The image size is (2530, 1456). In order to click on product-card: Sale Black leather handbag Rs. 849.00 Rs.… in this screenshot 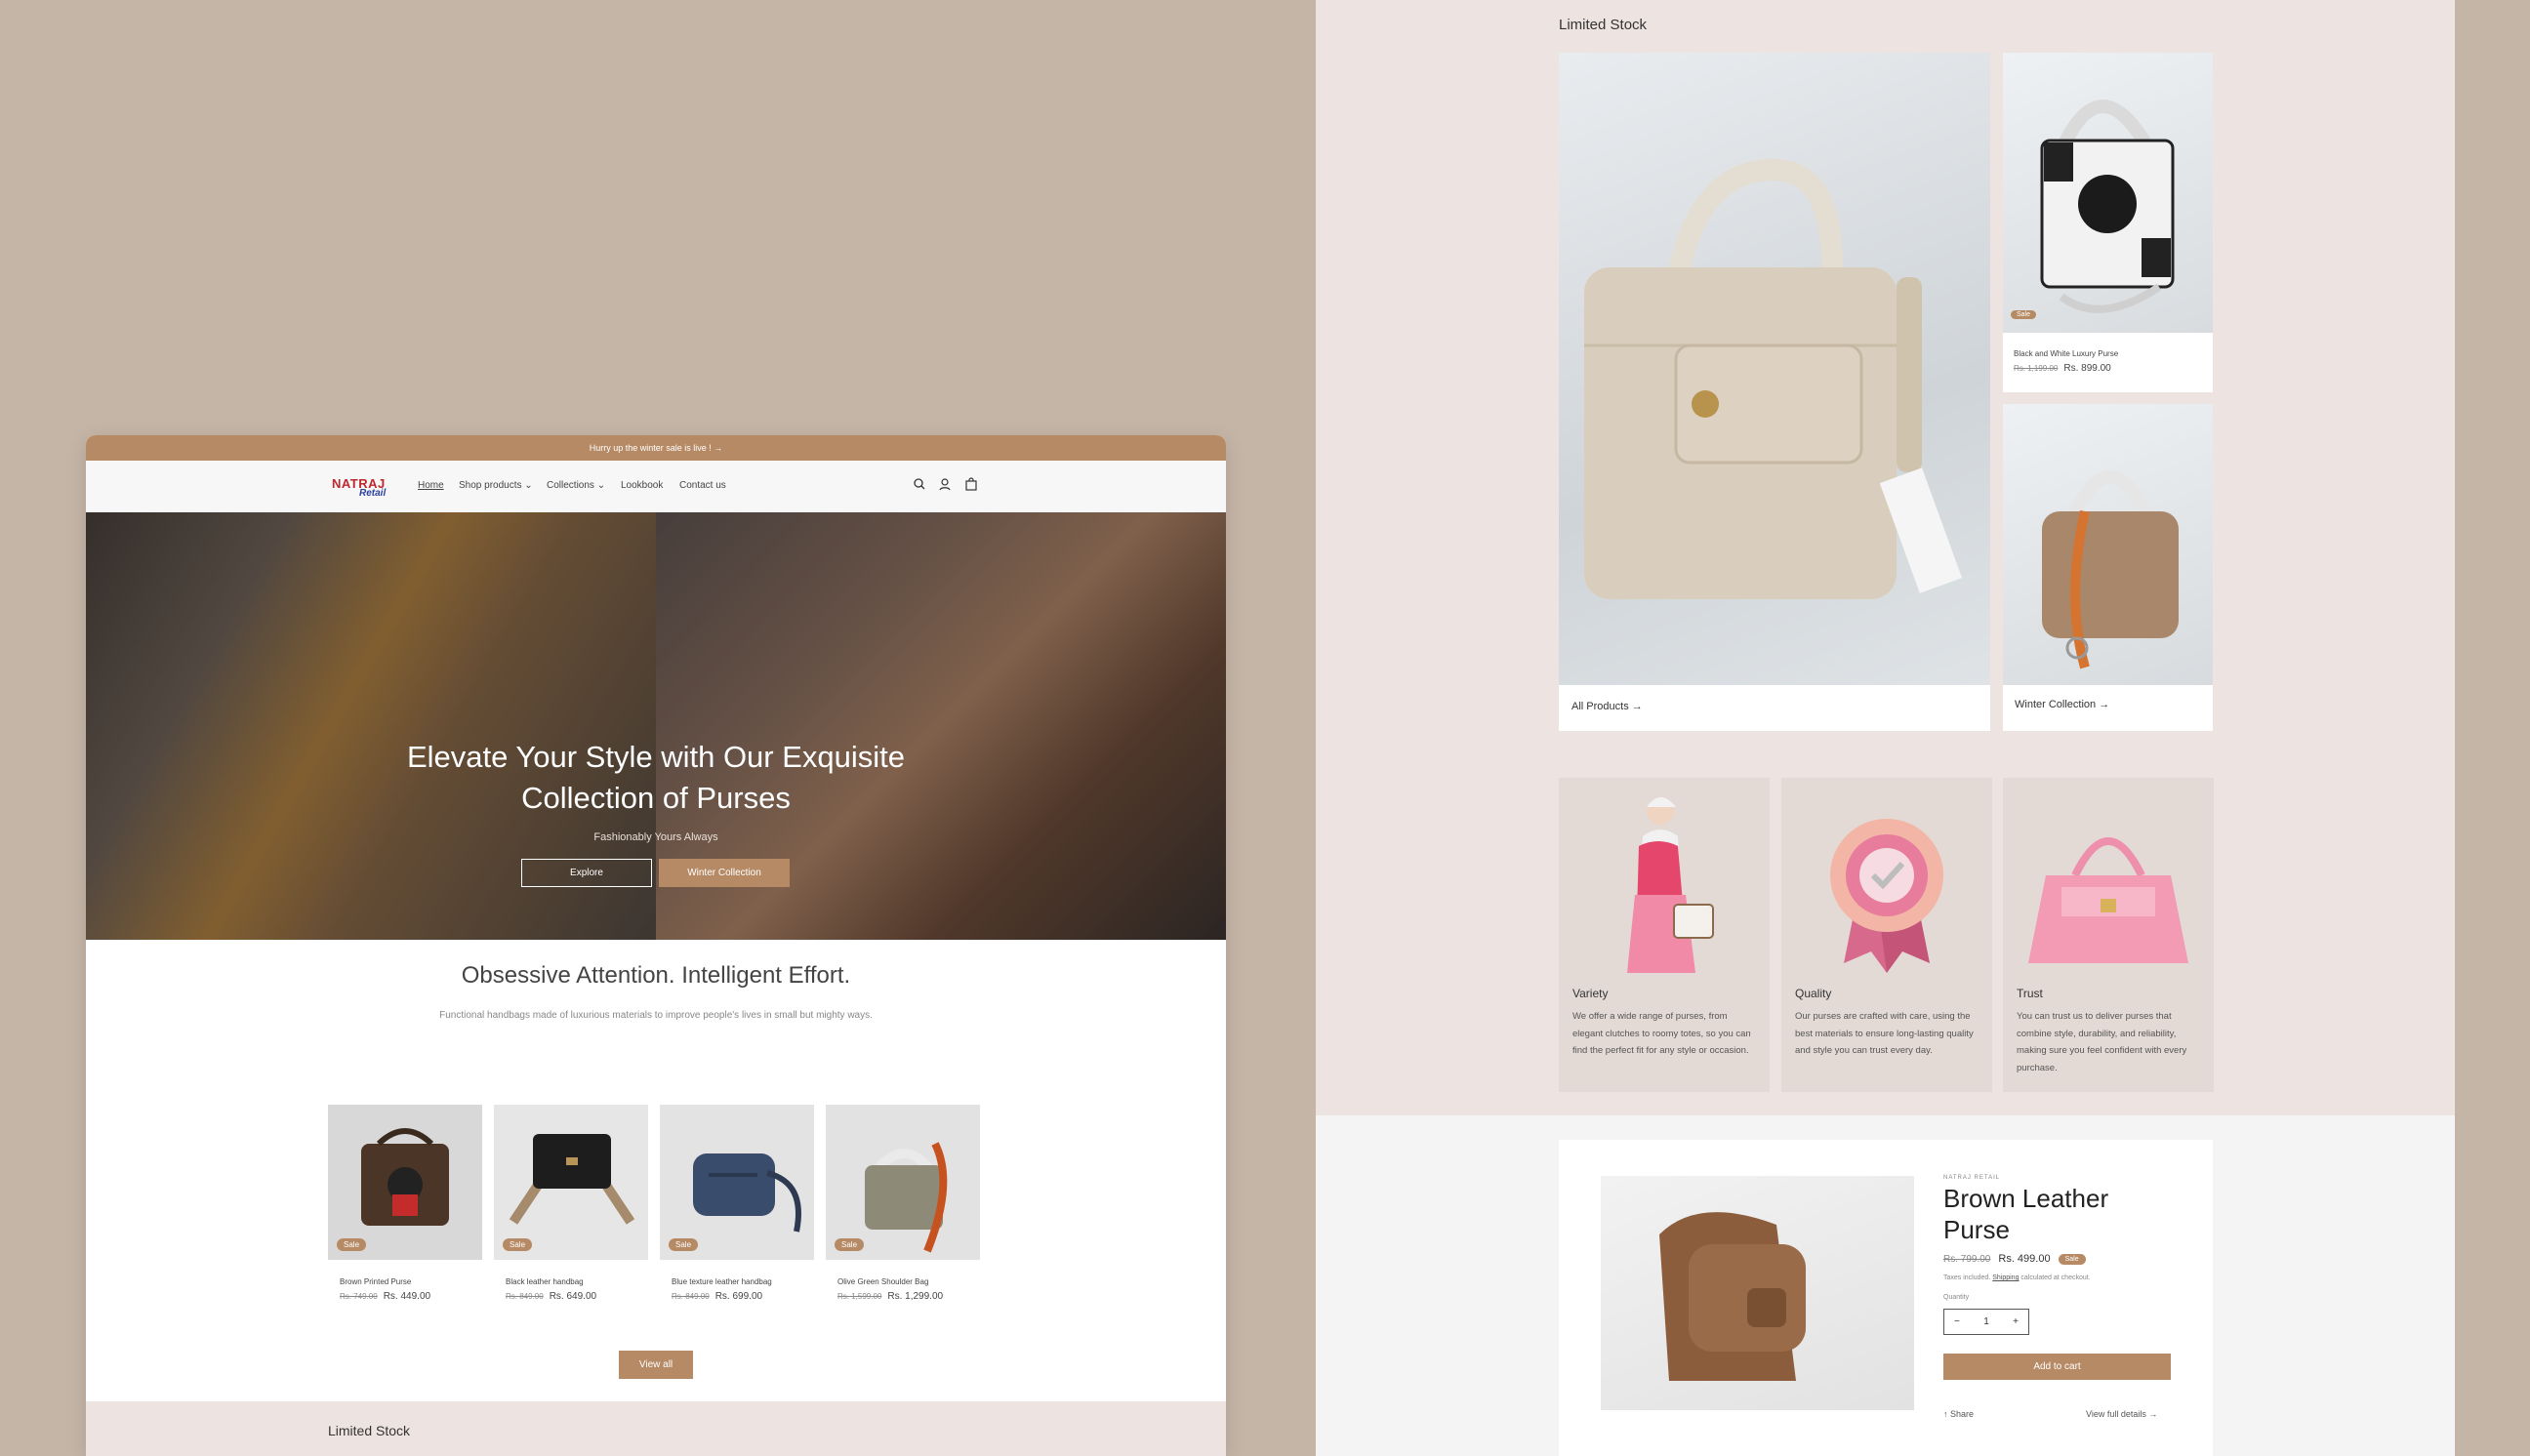, I will do `click(571, 1203)`.